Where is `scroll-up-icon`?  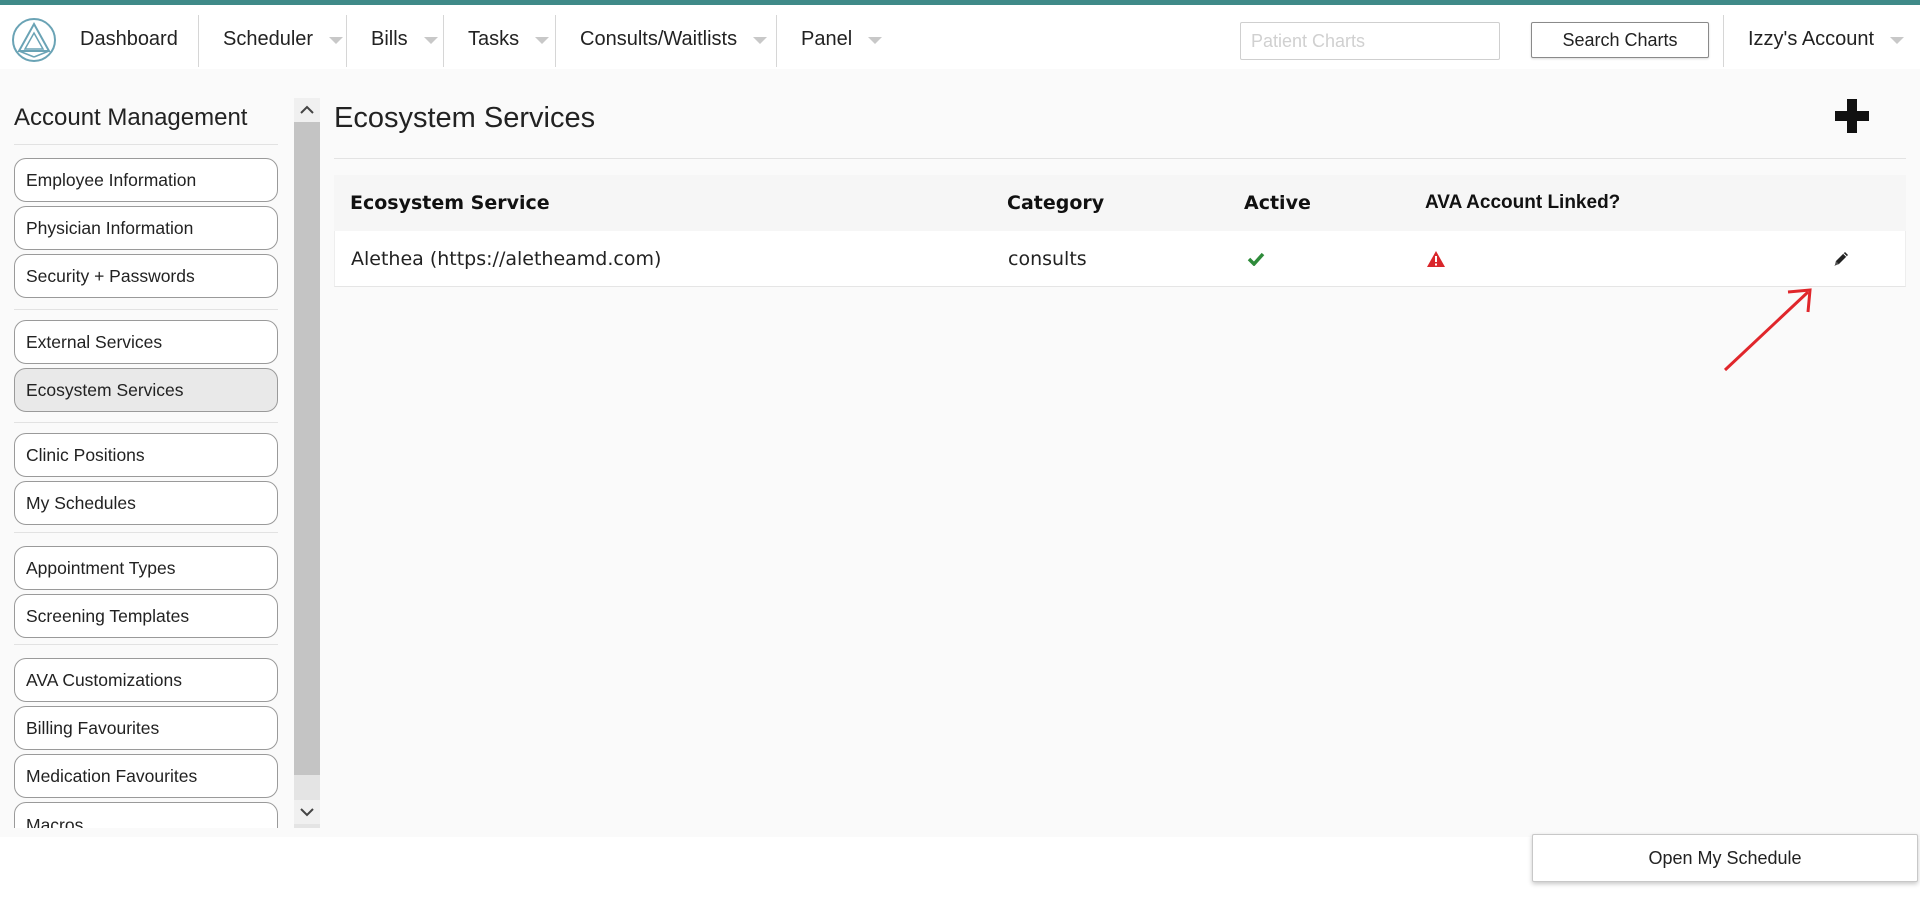 scroll-up-icon is located at coordinates (307, 110).